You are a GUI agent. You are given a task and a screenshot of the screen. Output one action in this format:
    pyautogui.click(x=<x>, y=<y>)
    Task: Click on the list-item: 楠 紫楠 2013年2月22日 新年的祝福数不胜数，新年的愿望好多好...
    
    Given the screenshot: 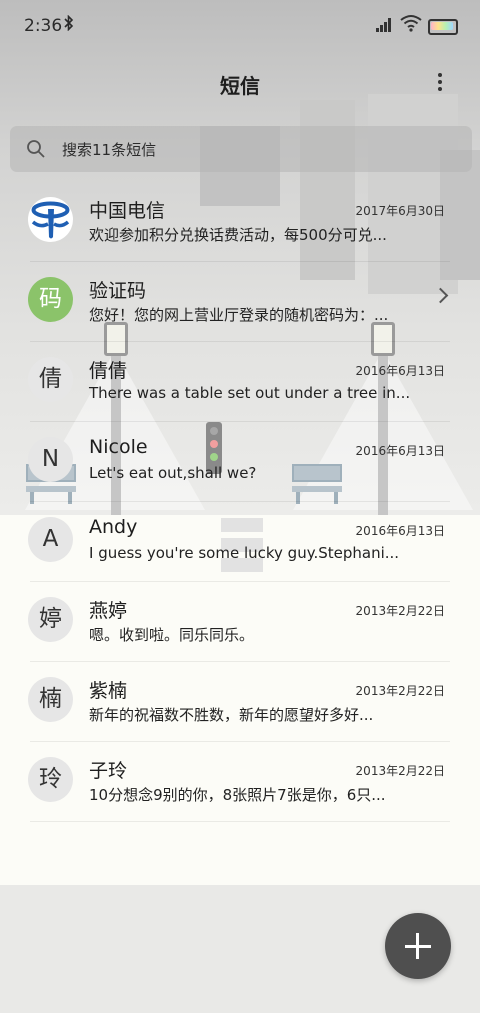 What is the action you would take?
    pyautogui.click(x=240, y=702)
    